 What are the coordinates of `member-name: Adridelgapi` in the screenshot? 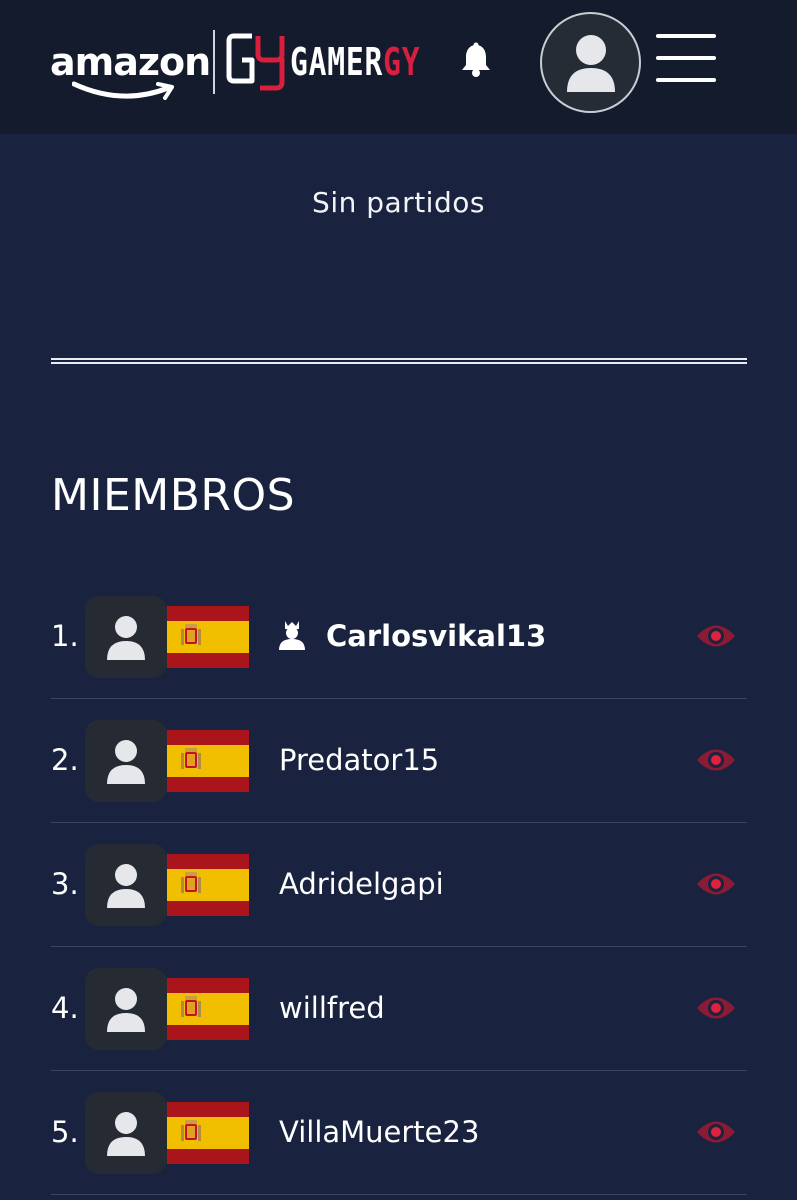 It's located at (361, 884).